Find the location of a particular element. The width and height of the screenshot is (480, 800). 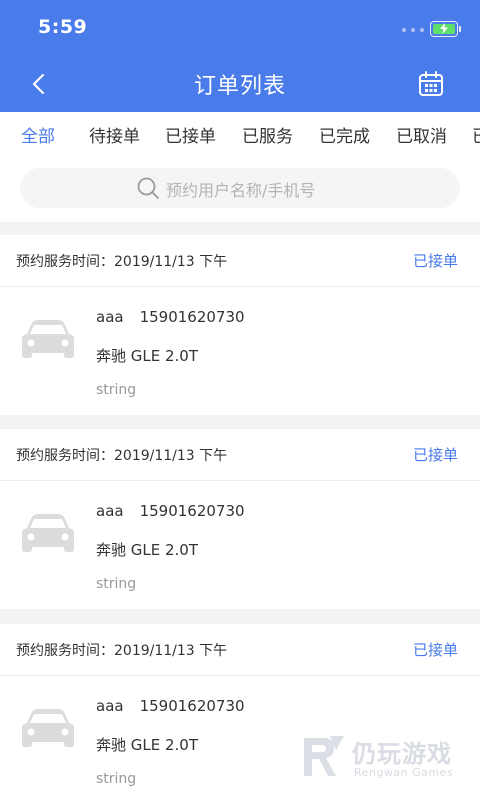

tab-bar: 全部 待接单 已接单 已服务 已完成 已取消 已 is located at coordinates (240, 142).